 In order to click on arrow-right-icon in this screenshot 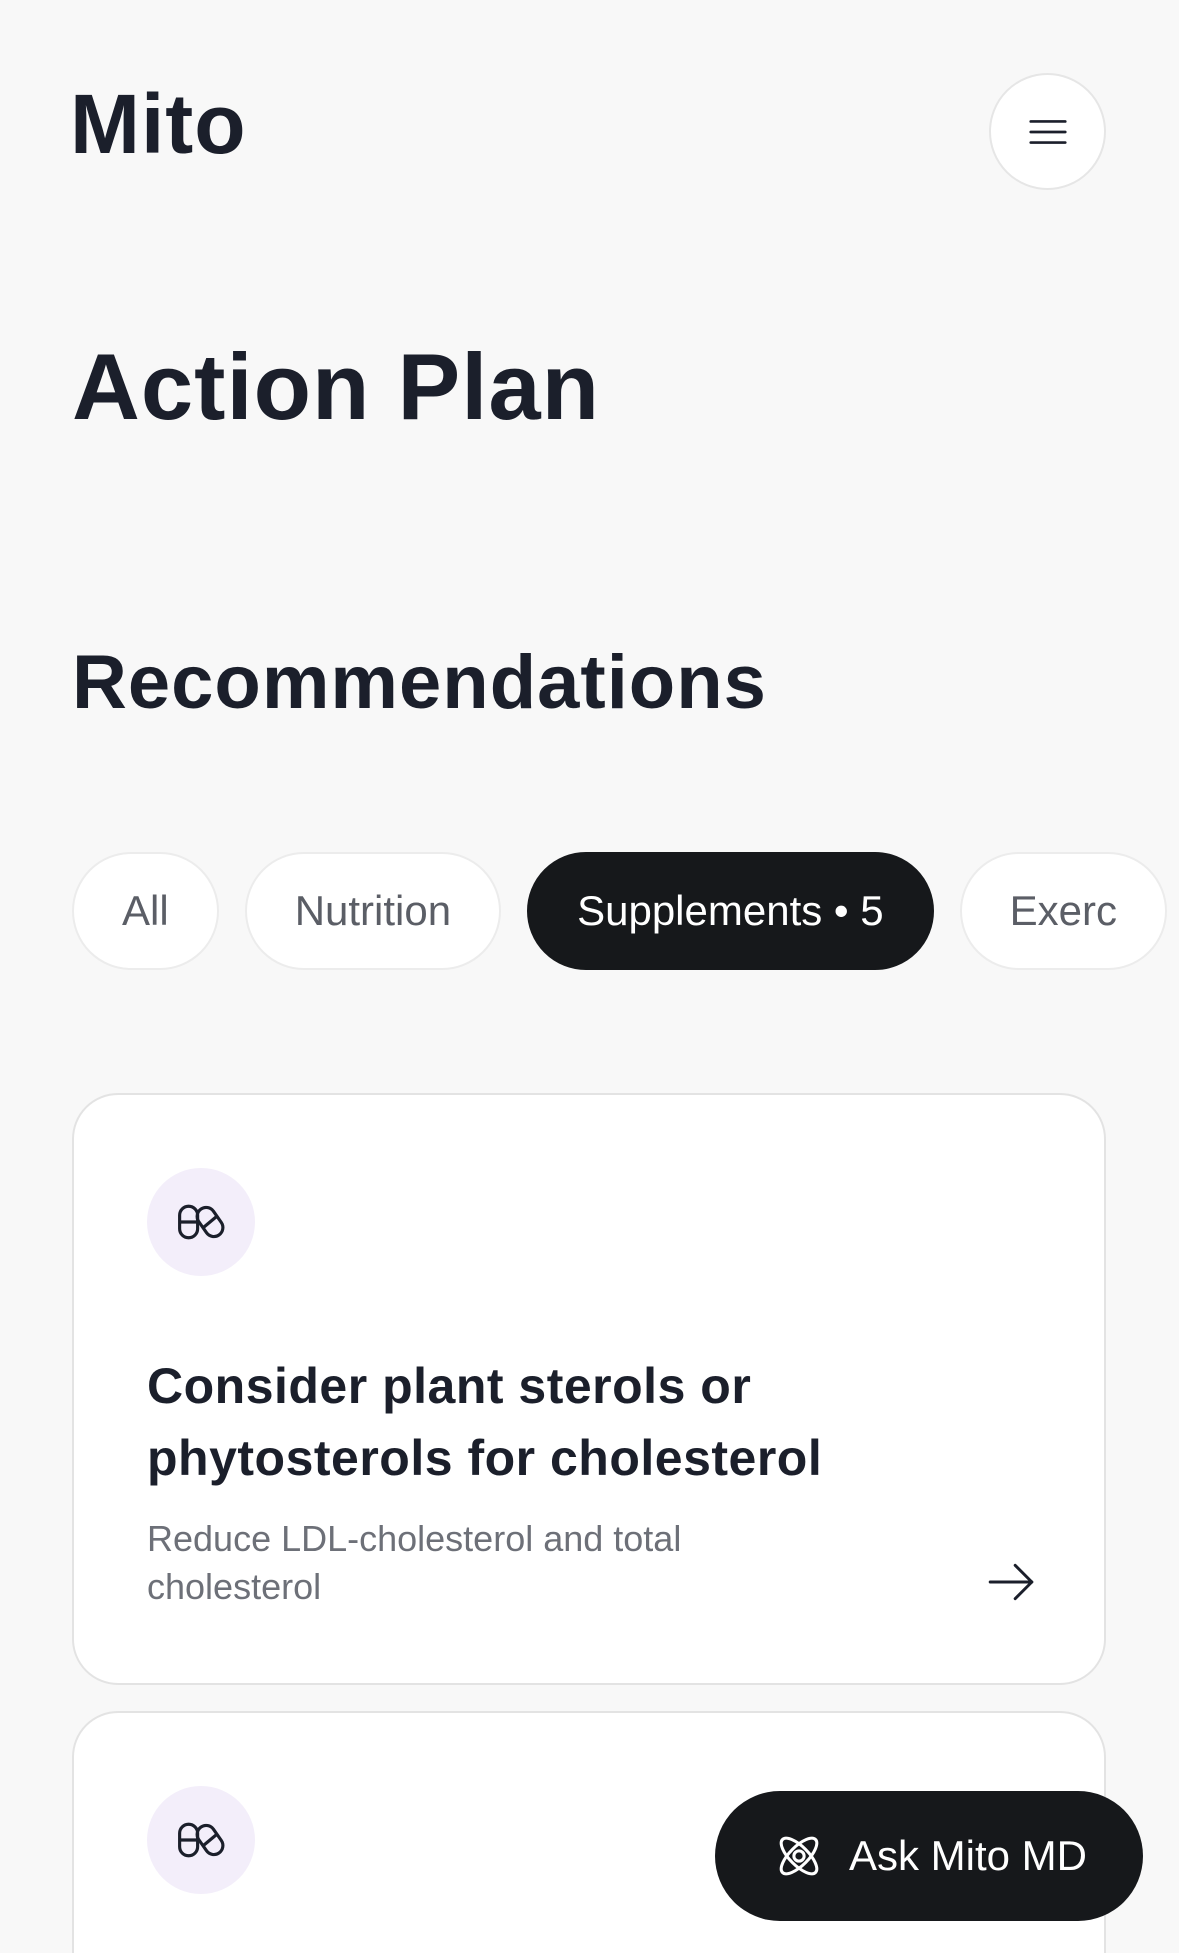, I will do `click(1011, 1582)`.